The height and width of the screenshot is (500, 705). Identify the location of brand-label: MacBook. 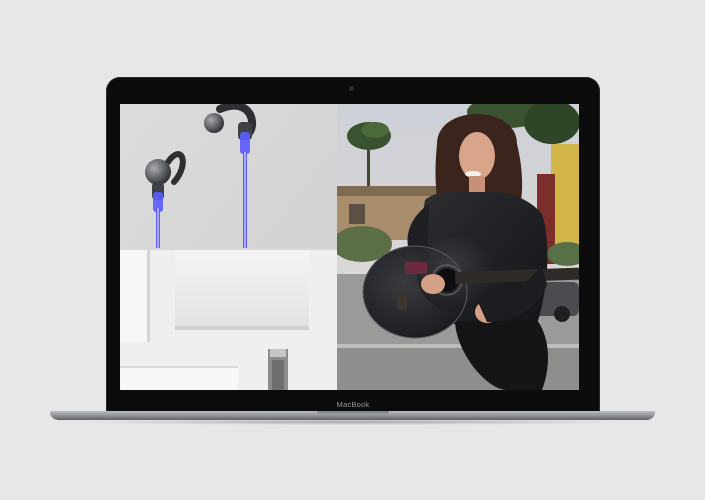
(353, 404).